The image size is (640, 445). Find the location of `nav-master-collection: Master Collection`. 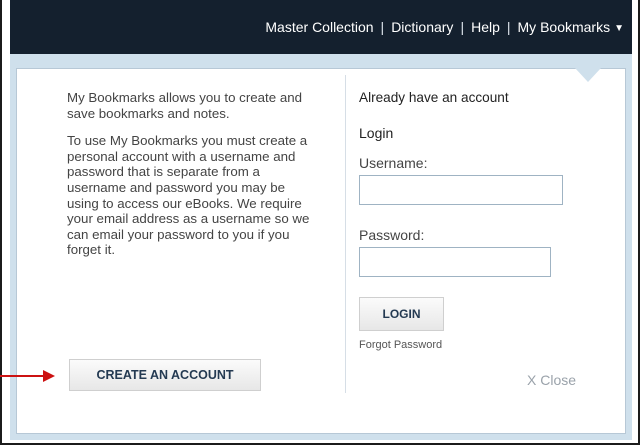

nav-master-collection: Master Collection is located at coordinates (319, 27).